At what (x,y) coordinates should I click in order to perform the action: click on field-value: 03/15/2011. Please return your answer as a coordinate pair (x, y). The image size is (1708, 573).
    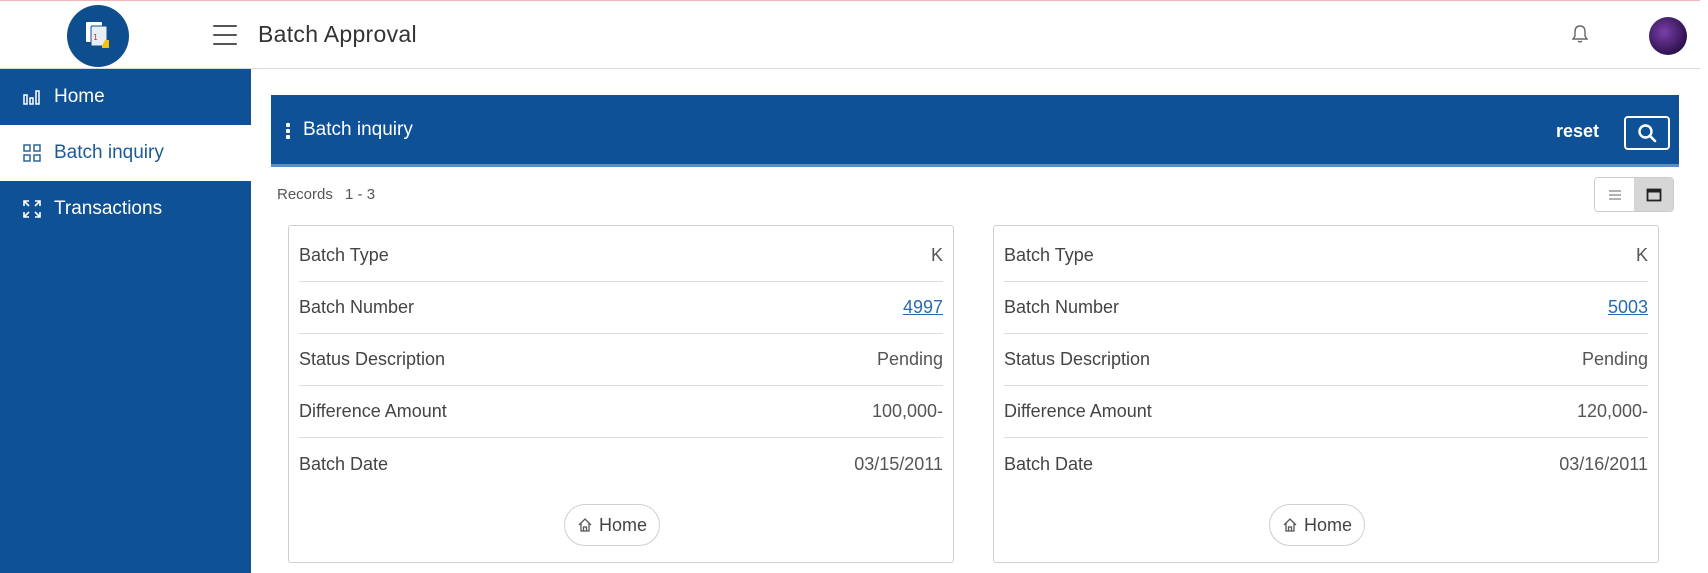
    Looking at the image, I should click on (898, 463).